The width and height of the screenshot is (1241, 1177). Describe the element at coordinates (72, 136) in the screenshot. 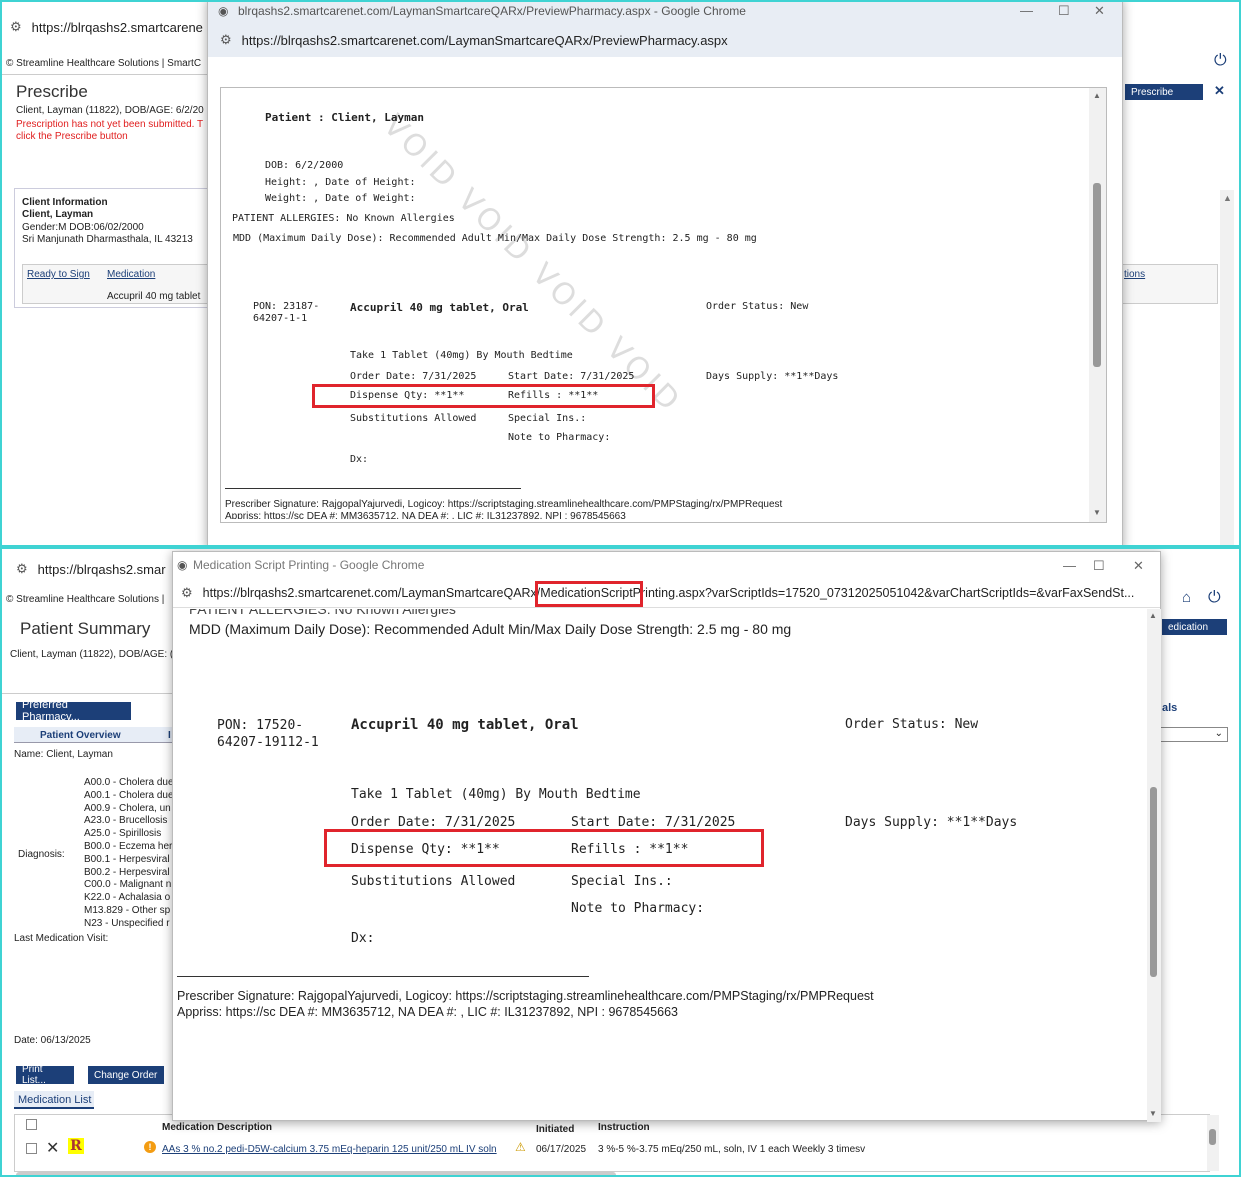

I see `warning-line-2: click the Prescribe button` at that location.